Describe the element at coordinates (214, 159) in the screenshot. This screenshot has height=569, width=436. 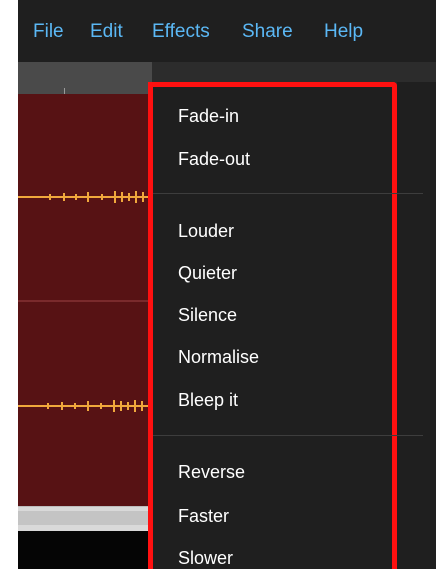
I see `menu-item-fade-out: Fade-out` at that location.